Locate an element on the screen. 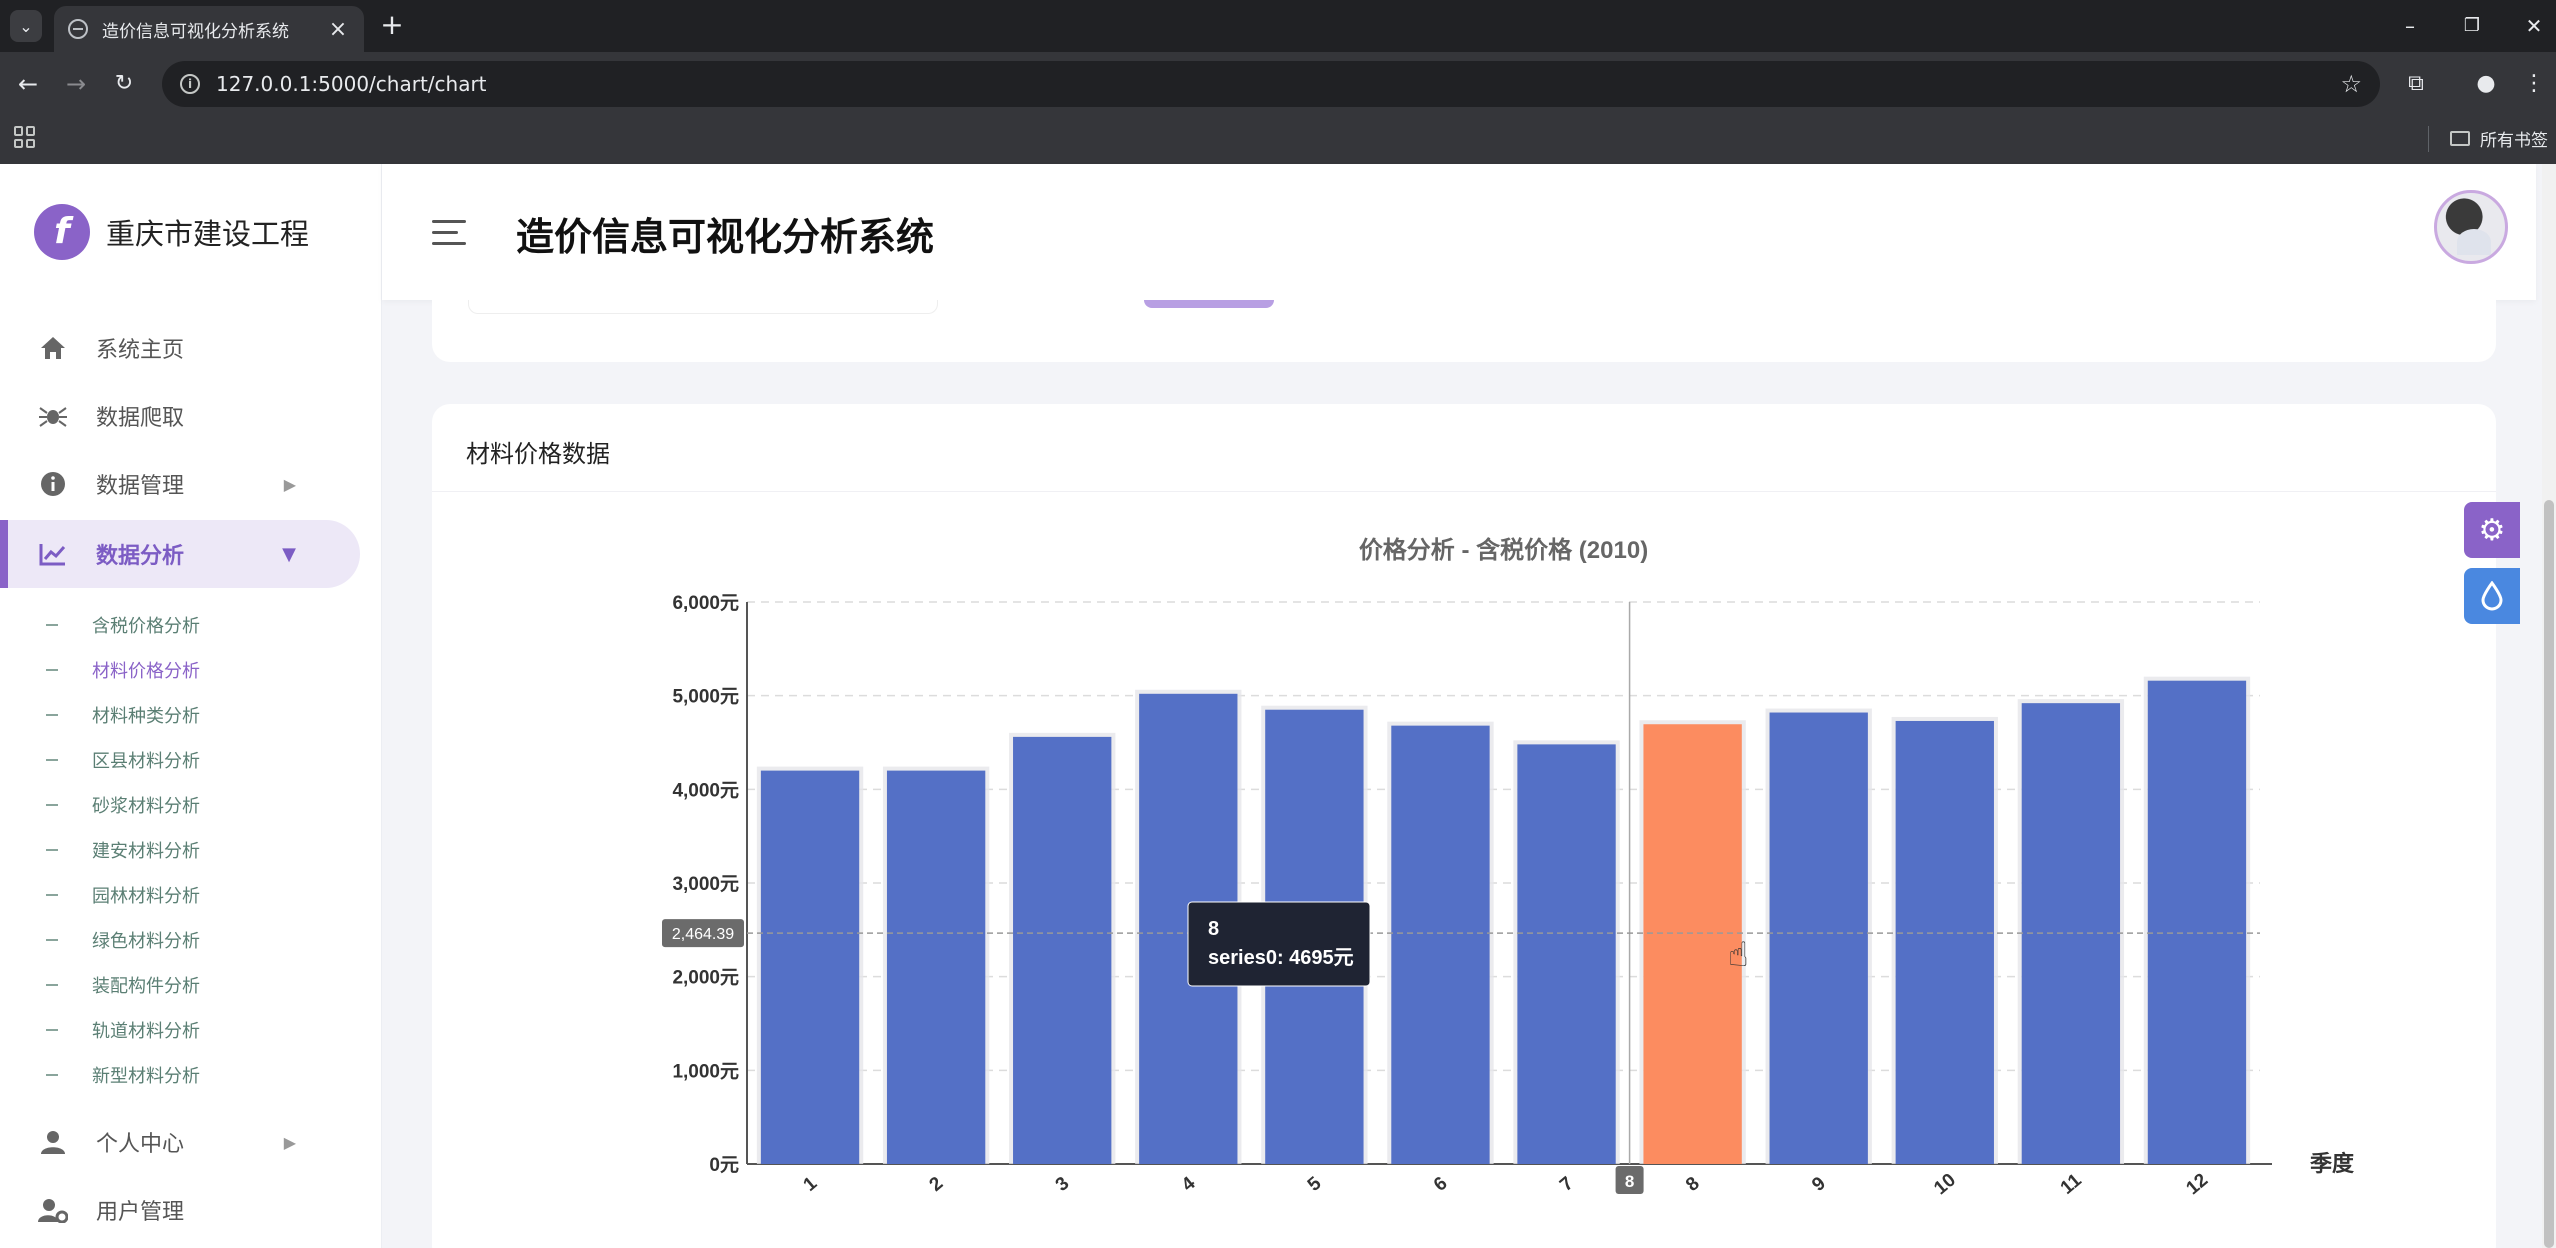 The width and height of the screenshot is (2556, 1248). sidebar-item-home: 系统主页 is located at coordinates (180, 348).